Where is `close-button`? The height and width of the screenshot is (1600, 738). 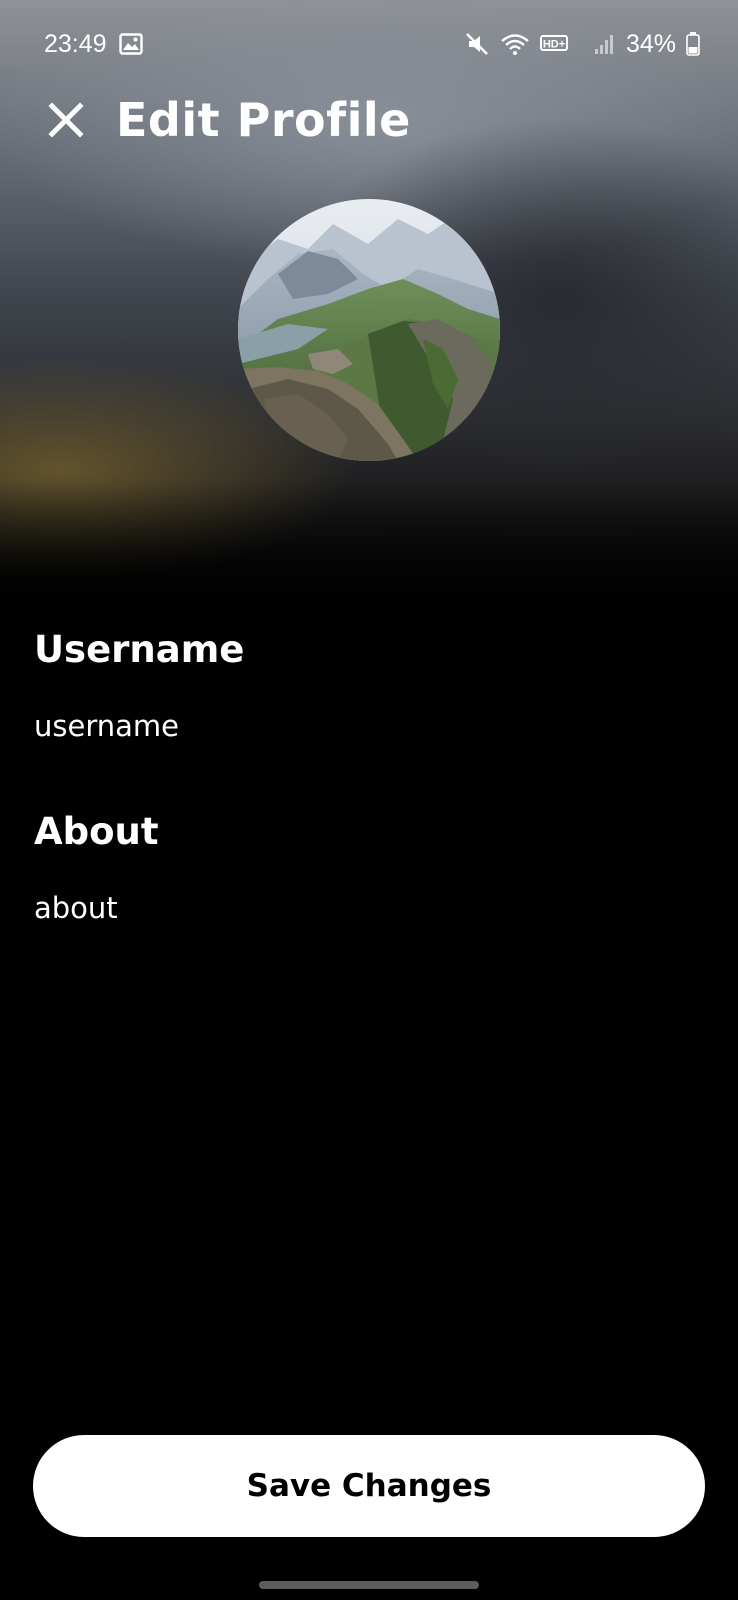
close-button is located at coordinates (66, 120).